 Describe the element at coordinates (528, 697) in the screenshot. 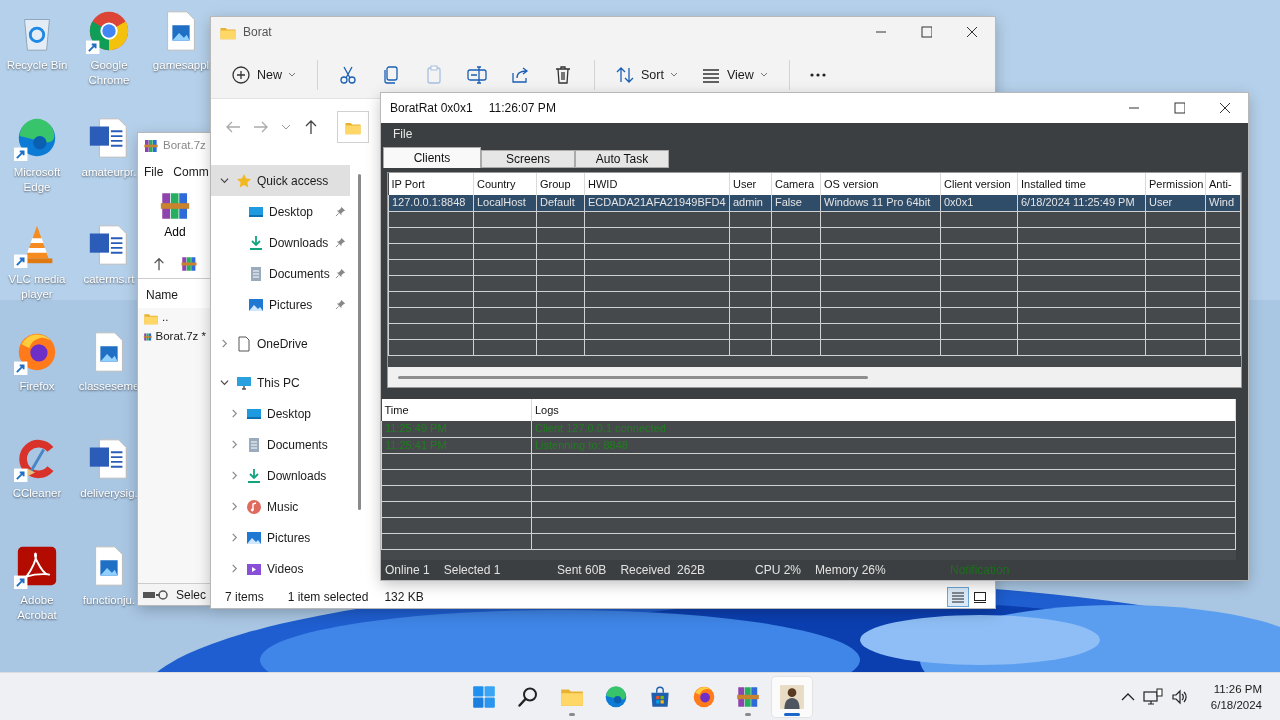

I see `search-icon` at that location.